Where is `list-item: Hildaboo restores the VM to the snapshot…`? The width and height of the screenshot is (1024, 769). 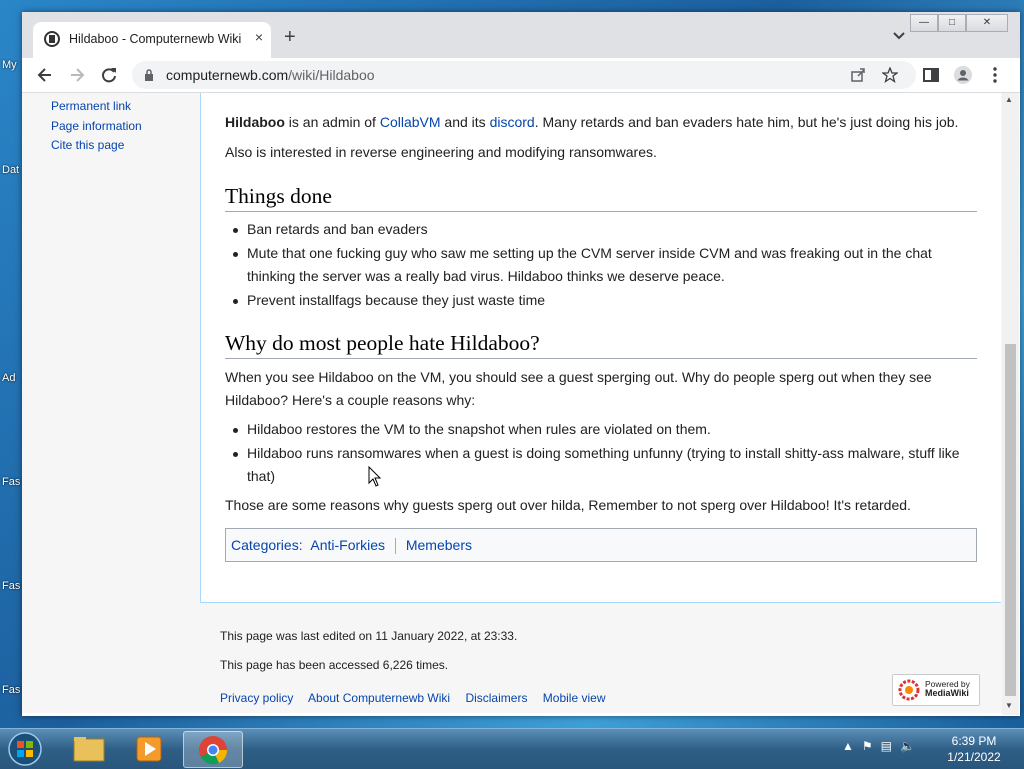
list-item: Hildaboo restores the VM to the snapshot… is located at coordinates (602, 429).